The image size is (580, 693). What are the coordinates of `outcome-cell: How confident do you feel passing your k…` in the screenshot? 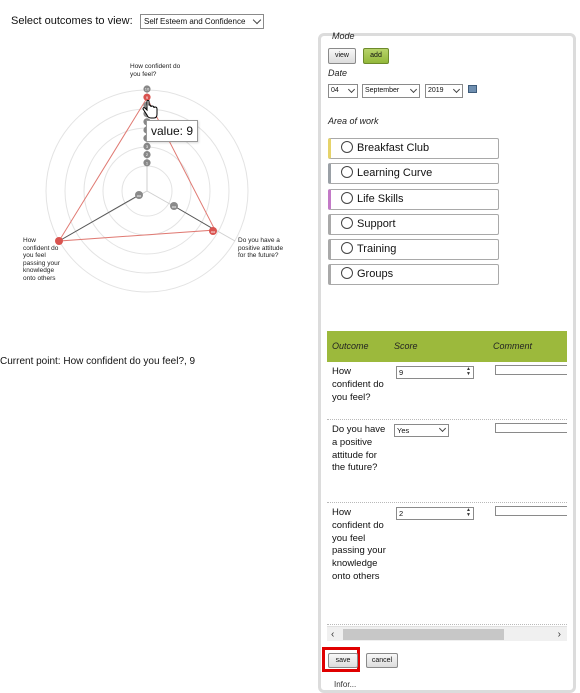 It's located at (359, 544).